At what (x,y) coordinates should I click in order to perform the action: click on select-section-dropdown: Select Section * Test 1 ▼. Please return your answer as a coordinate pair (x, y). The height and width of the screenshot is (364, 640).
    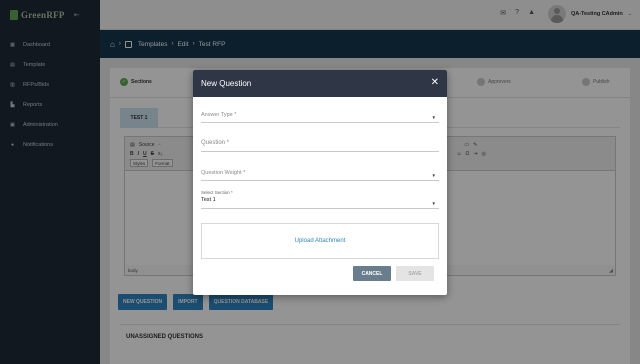
    Looking at the image, I should click on (320, 199).